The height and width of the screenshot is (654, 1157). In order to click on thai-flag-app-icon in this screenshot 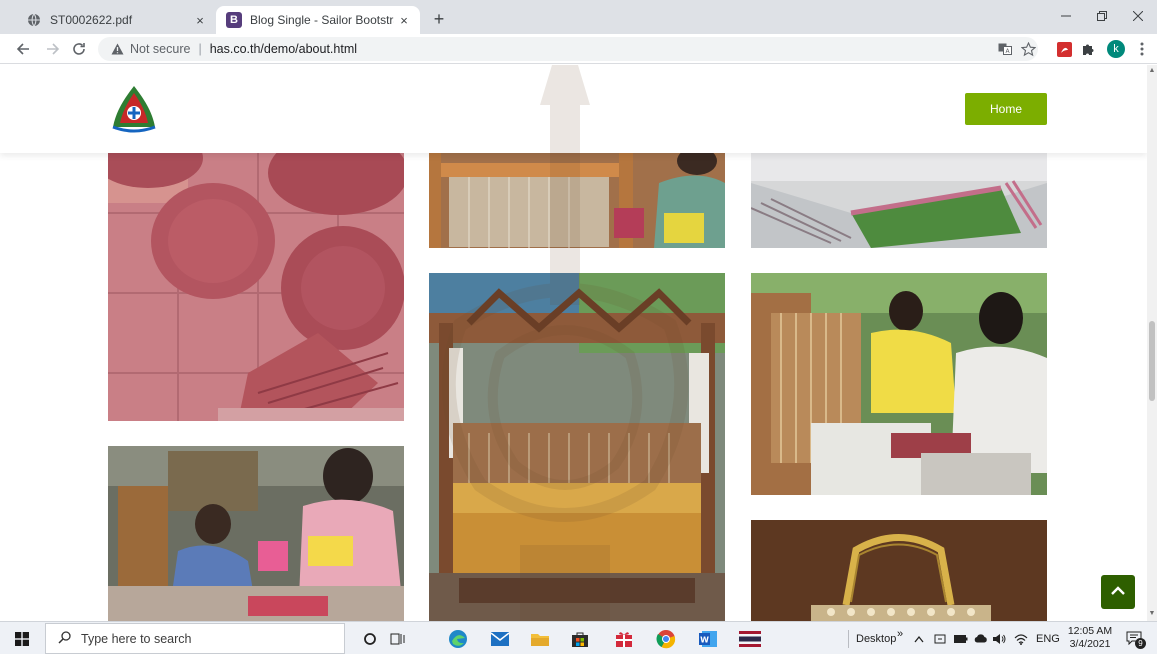, I will do `click(750, 639)`.